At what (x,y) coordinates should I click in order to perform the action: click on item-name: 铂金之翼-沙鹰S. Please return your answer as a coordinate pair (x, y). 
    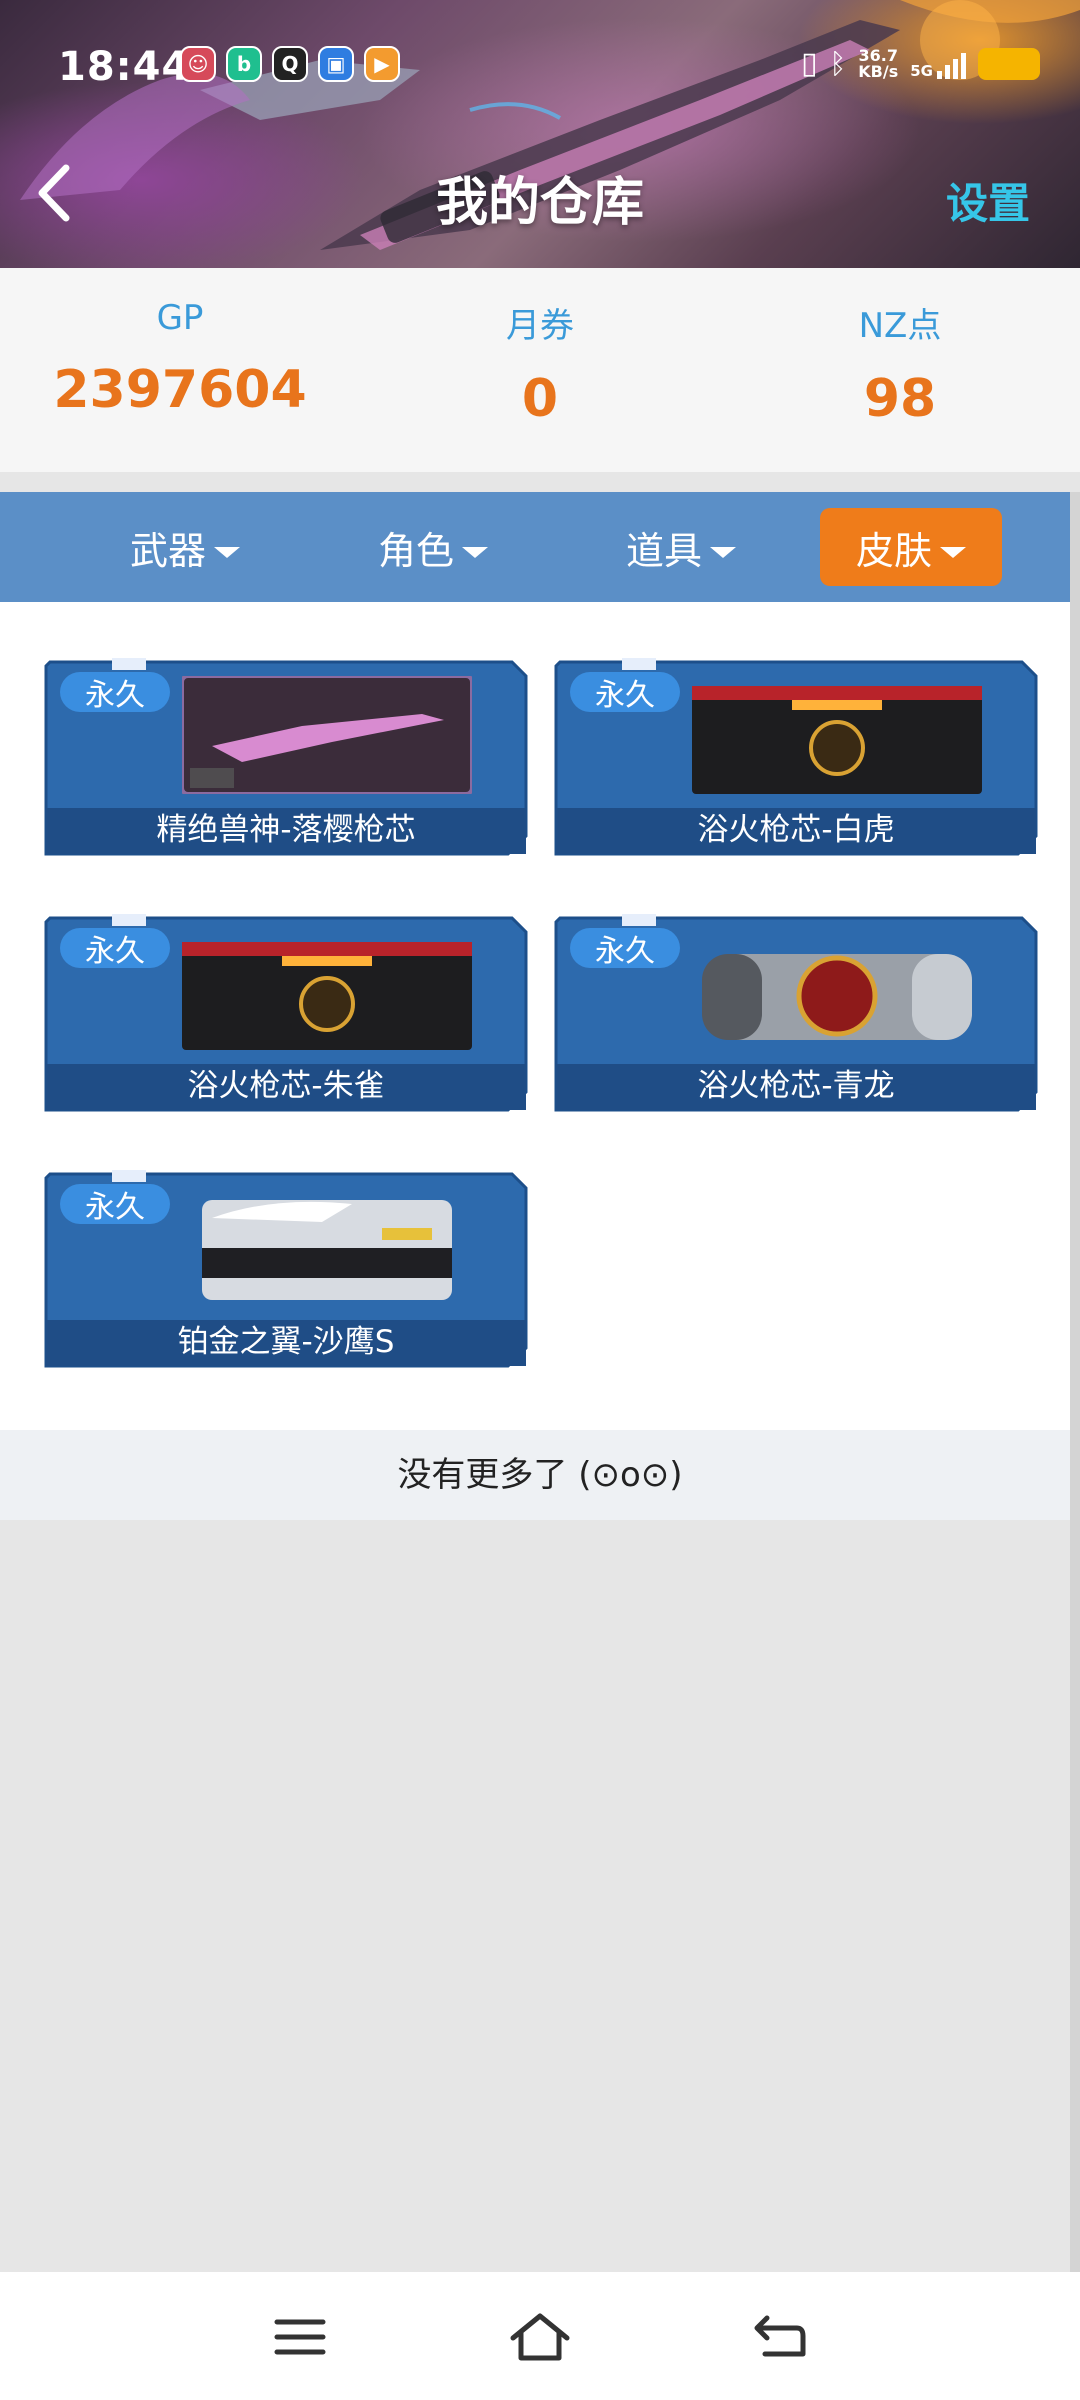
    Looking at the image, I should click on (286, 1342).